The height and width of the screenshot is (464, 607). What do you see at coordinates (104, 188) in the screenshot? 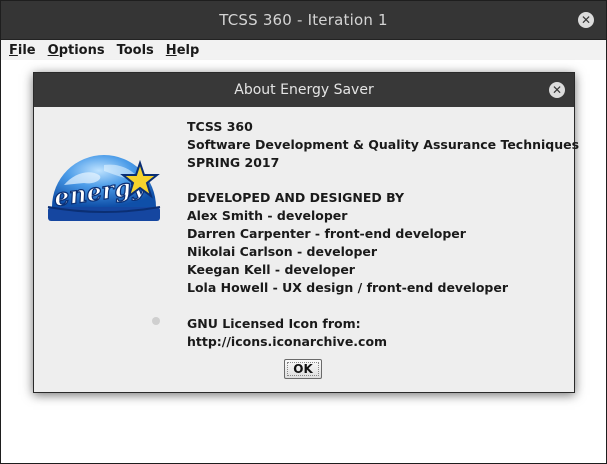
I see `energy-star-logo-icon: energy` at bounding box center [104, 188].